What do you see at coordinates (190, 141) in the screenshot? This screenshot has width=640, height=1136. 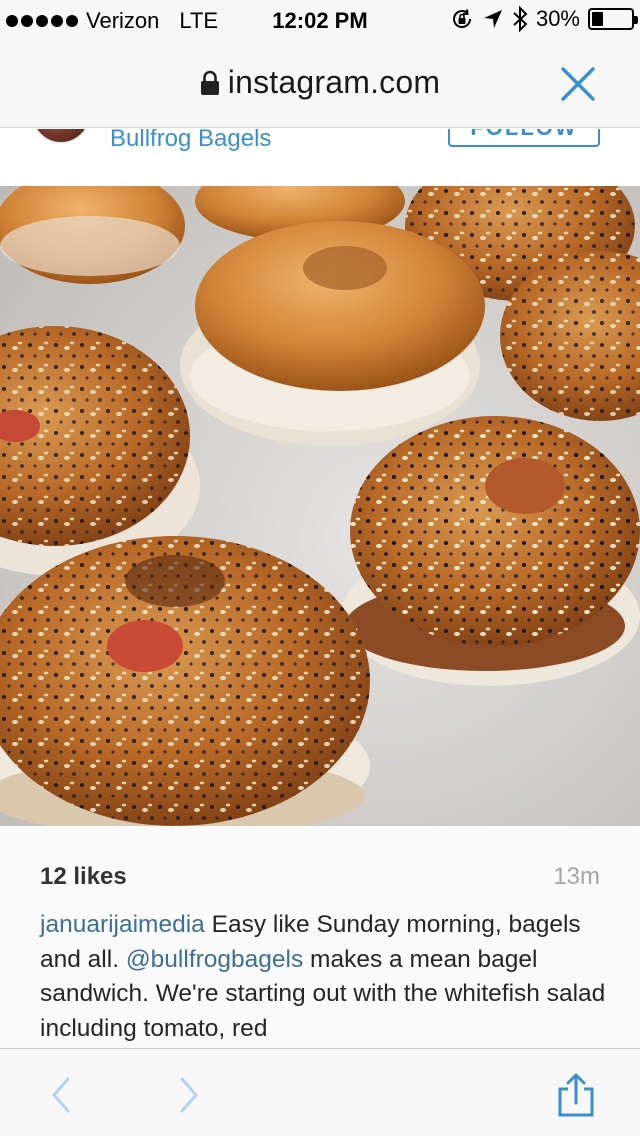 I see `profile-username: Bullfrog Bagels` at bounding box center [190, 141].